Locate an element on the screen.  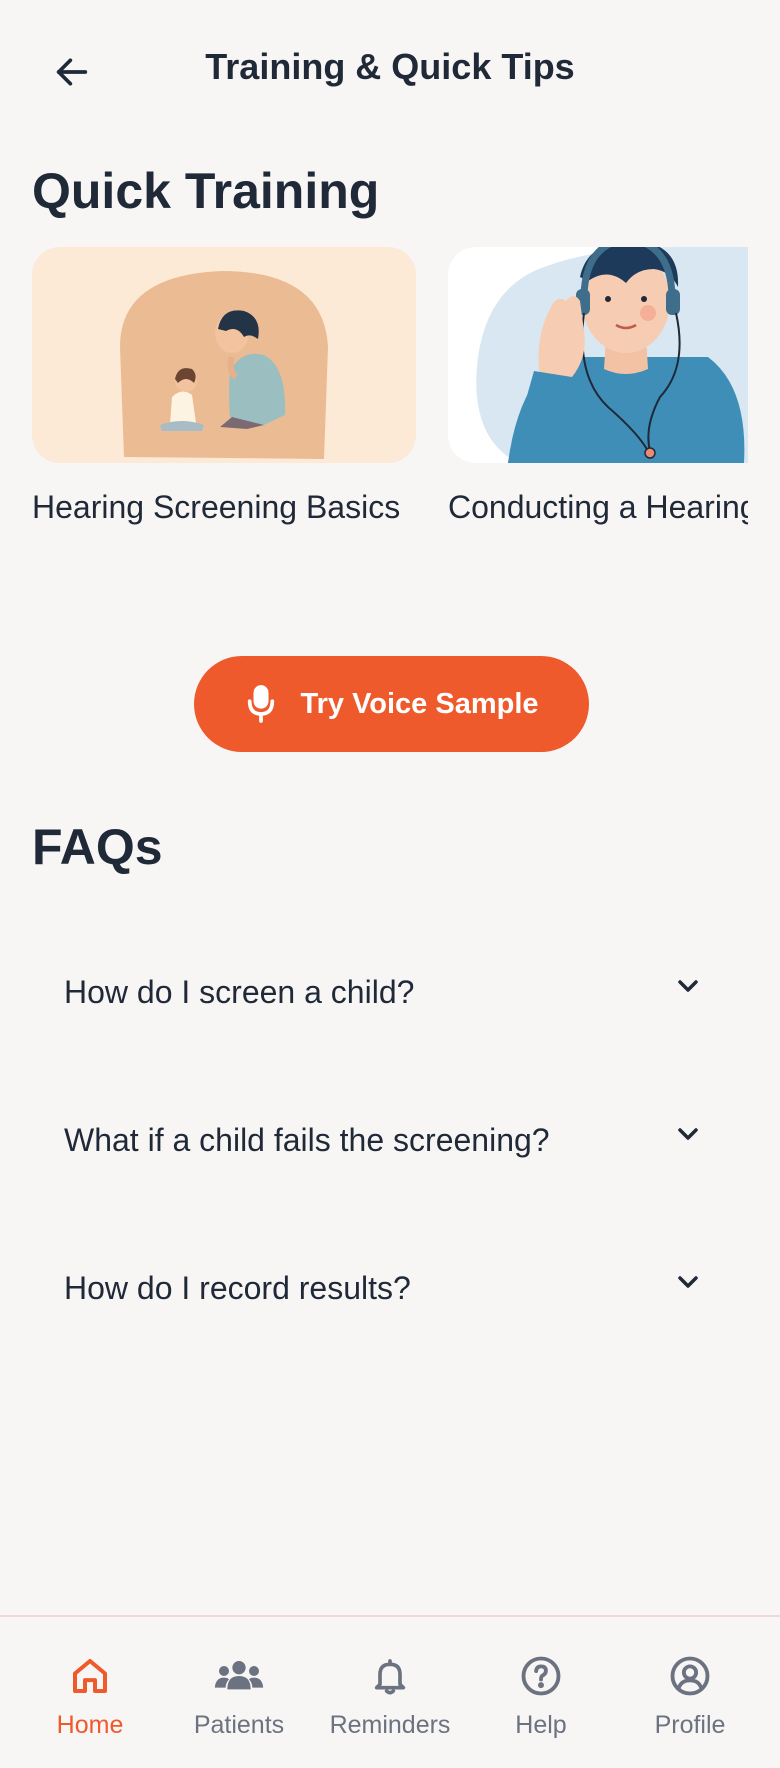
top-app-bar: Training & Quick Tips is located at coordinates (390, 72).